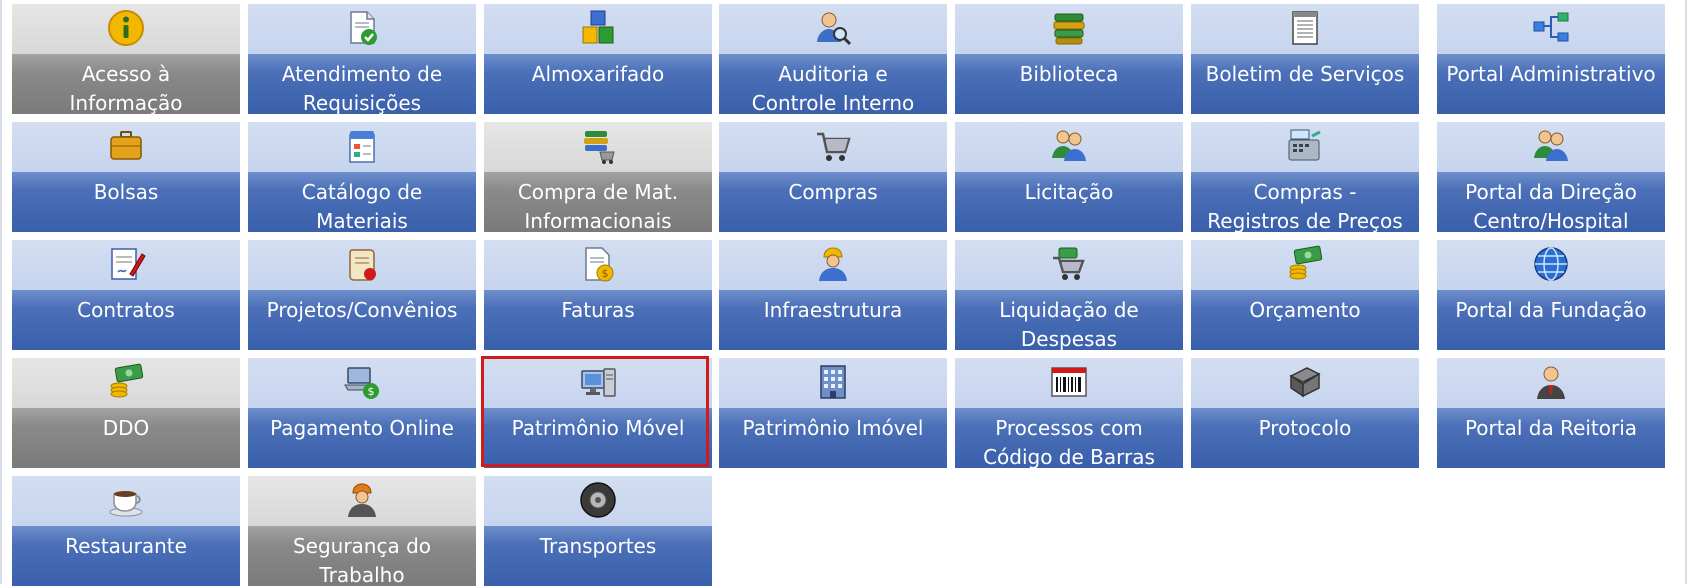 The width and height of the screenshot is (1689, 586). I want to click on module-label: Patrimônio Móvel, so click(598, 428).